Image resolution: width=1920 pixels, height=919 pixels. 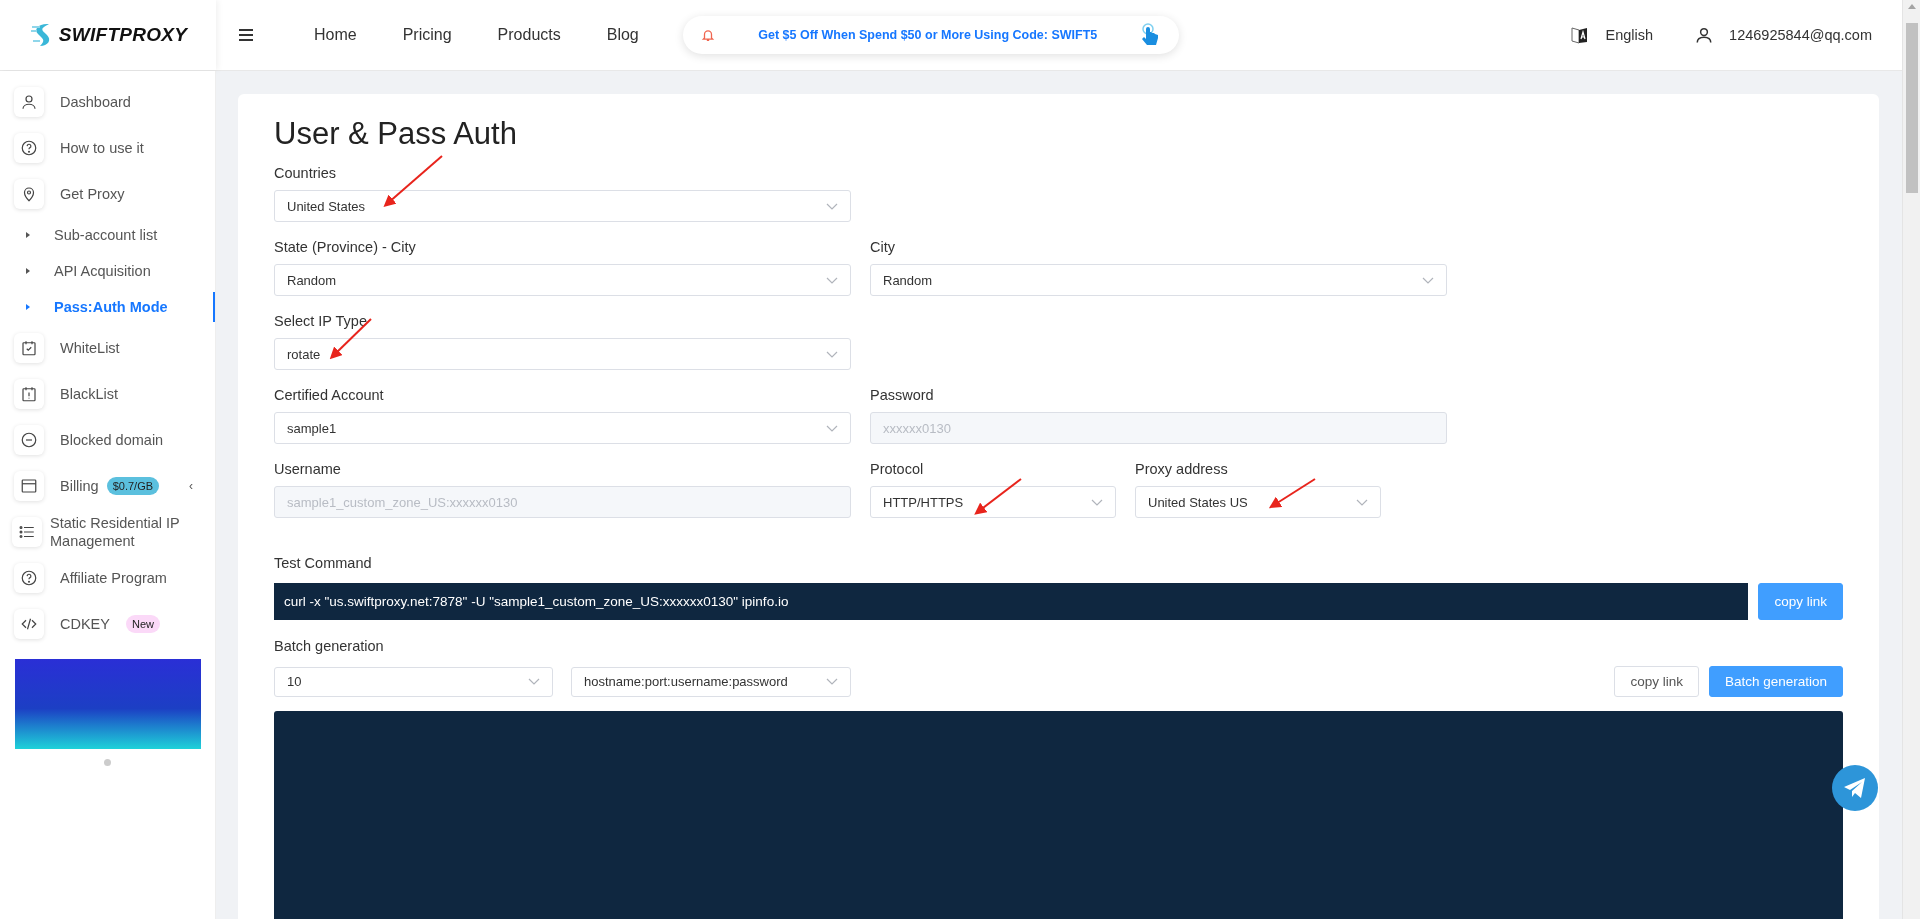 What do you see at coordinates (562, 428) in the screenshot?
I see `select-field: sample1` at bounding box center [562, 428].